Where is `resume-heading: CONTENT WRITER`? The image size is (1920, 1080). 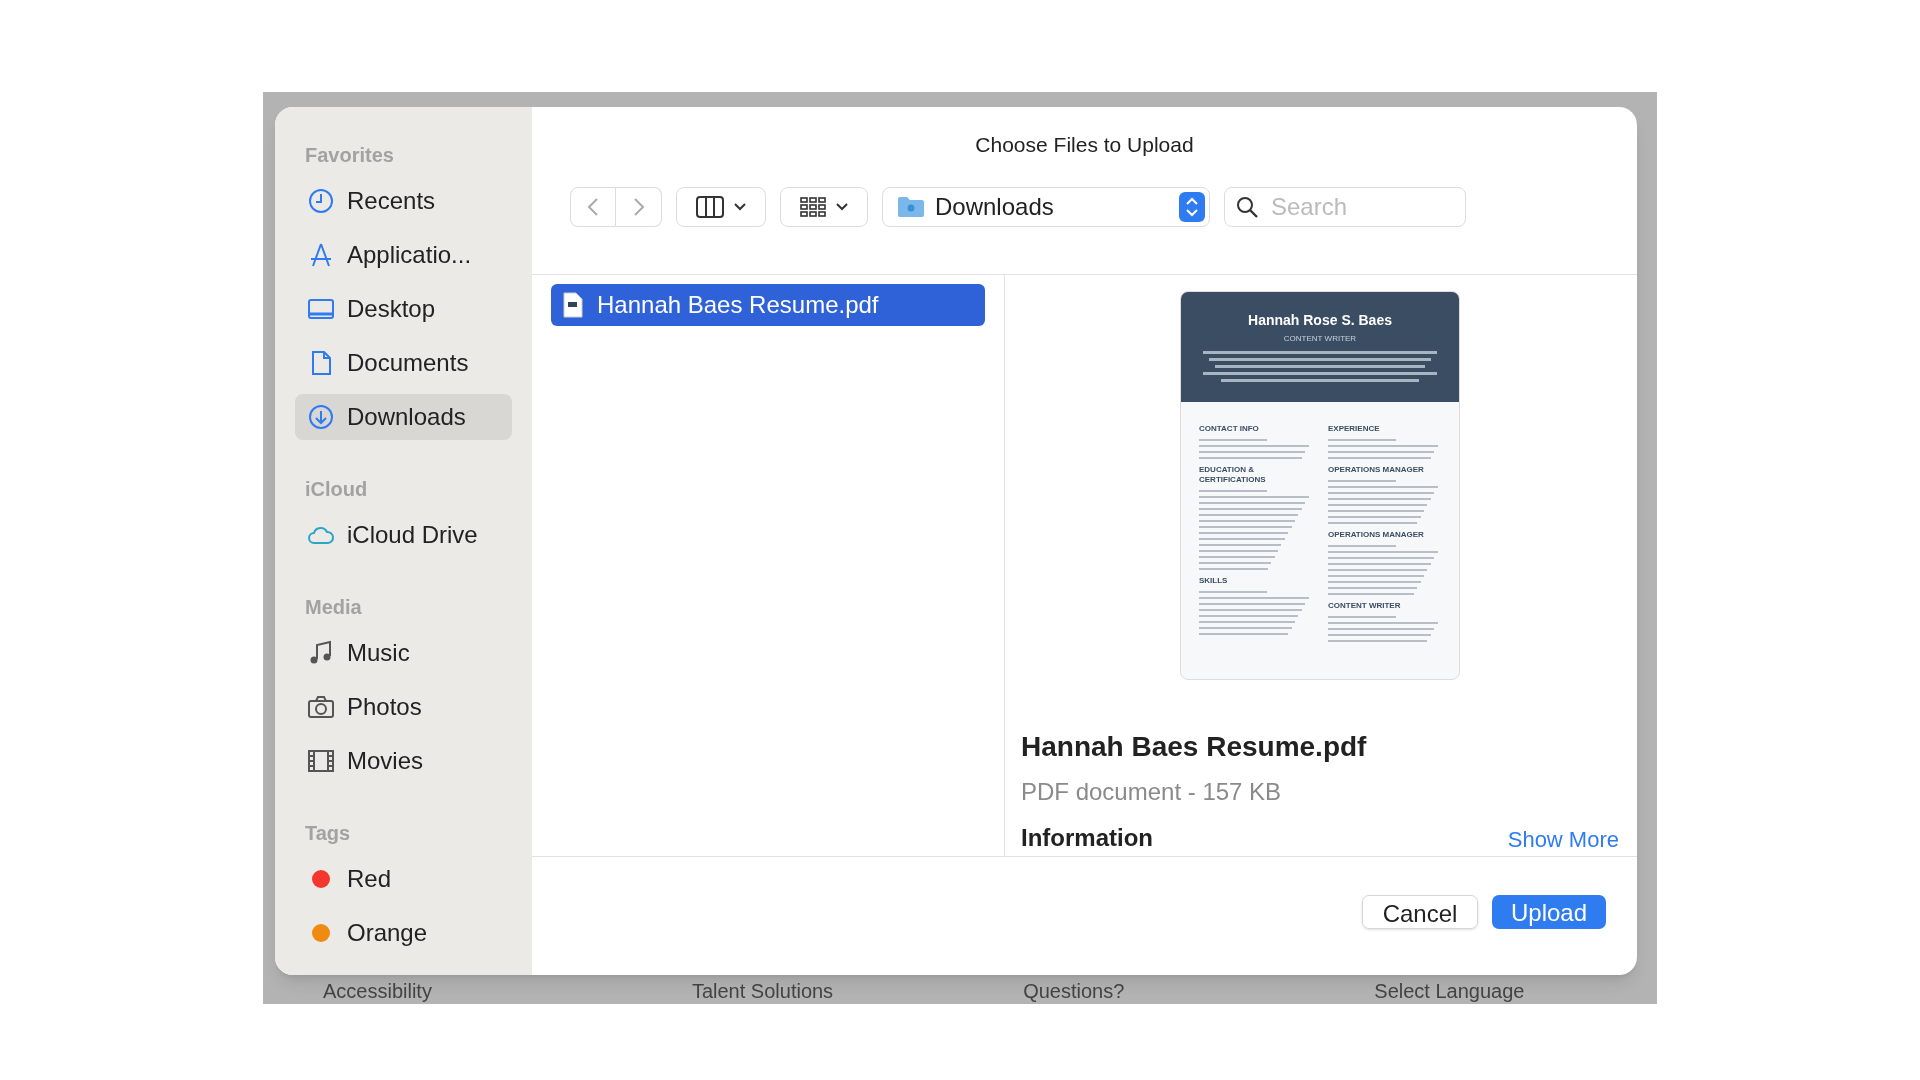 resume-heading: CONTENT WRITER is located at coordinates (1365, 606).